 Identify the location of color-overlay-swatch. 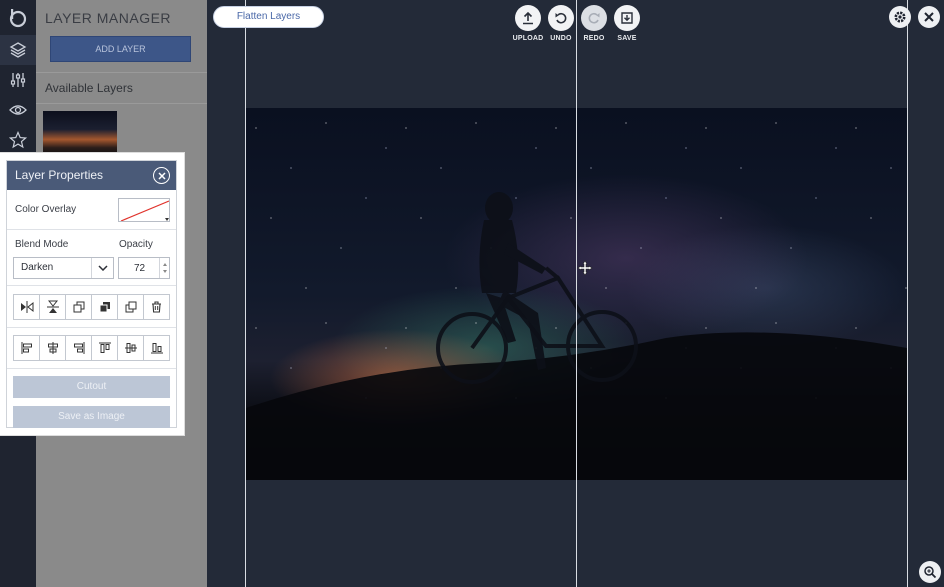
(144, 210).